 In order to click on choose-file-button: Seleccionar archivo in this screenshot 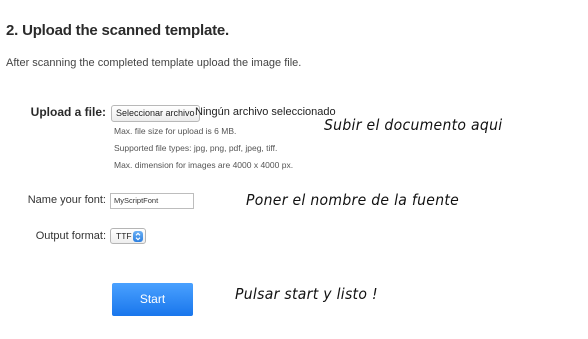, I will do `click(155, 113)`.